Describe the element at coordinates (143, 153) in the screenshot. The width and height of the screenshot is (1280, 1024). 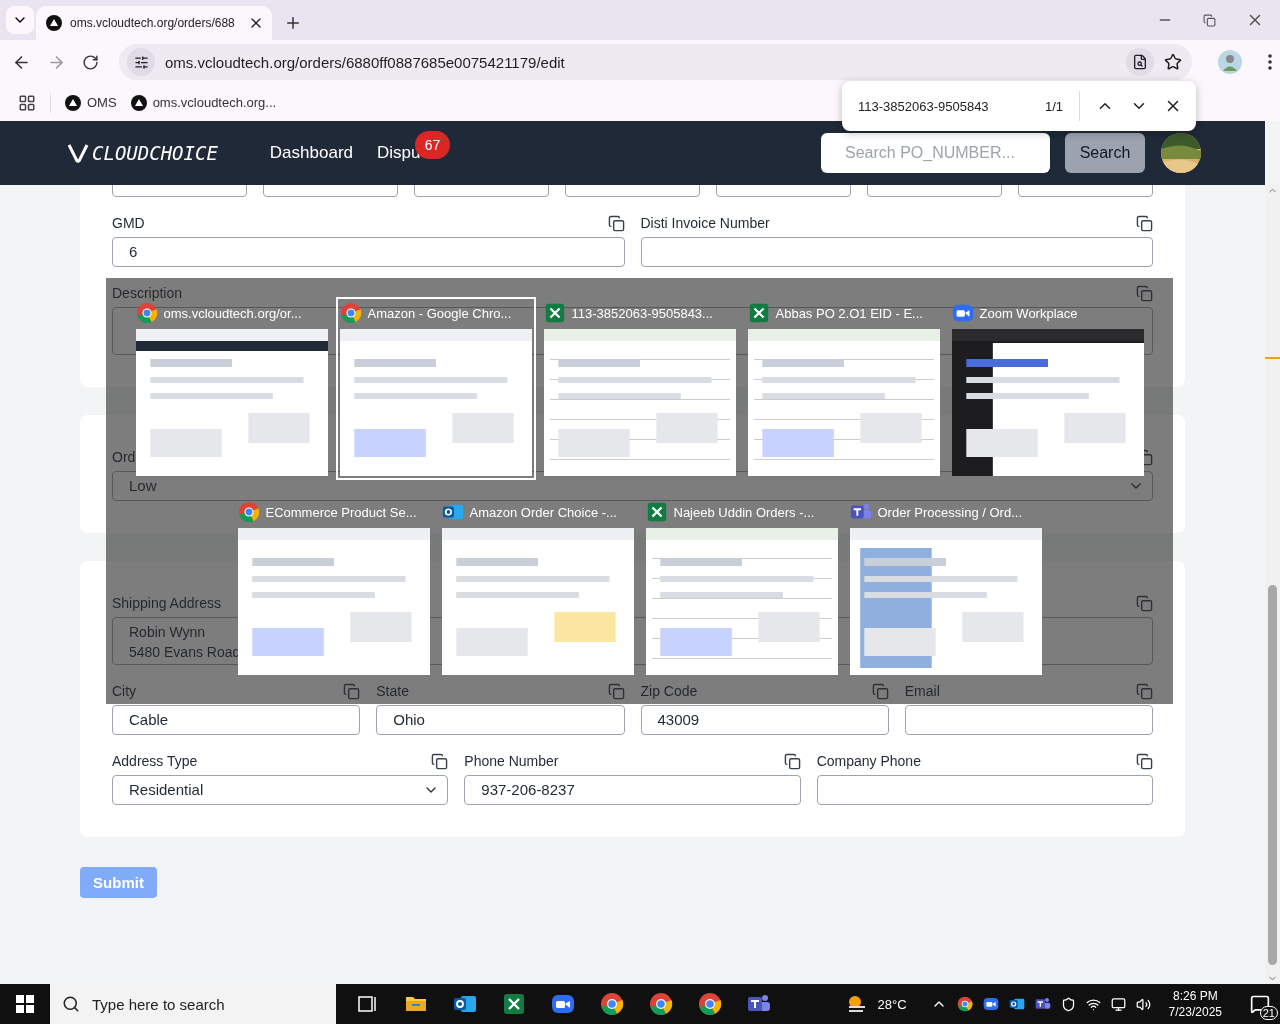
I see `logo: CLOUDCHOICE` at that location.